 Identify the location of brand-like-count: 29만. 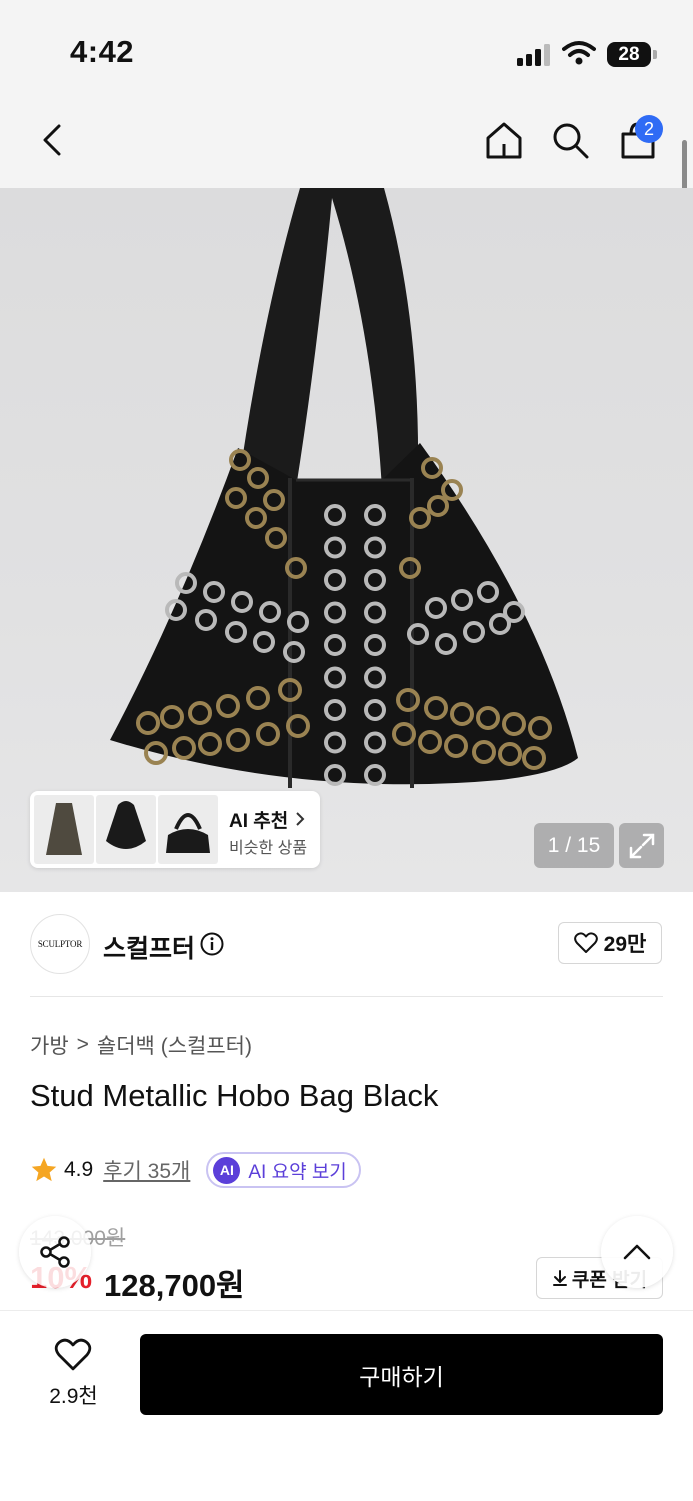
(625, 944).